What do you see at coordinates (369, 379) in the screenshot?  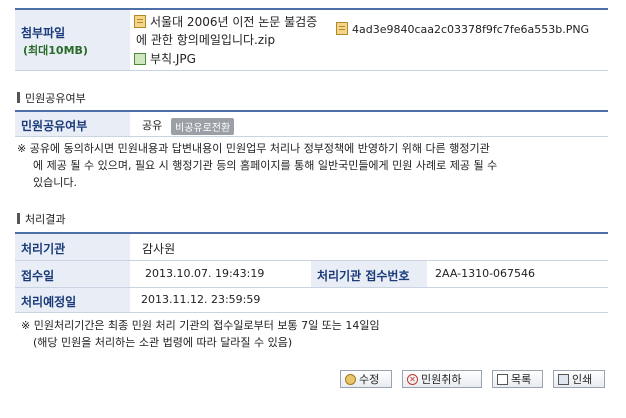 I see `edit-button-label: 수정` at bounding box center [369, 379].